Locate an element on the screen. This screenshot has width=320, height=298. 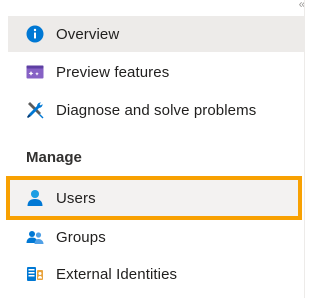
groups-icon is located at coordinates (35, 237).